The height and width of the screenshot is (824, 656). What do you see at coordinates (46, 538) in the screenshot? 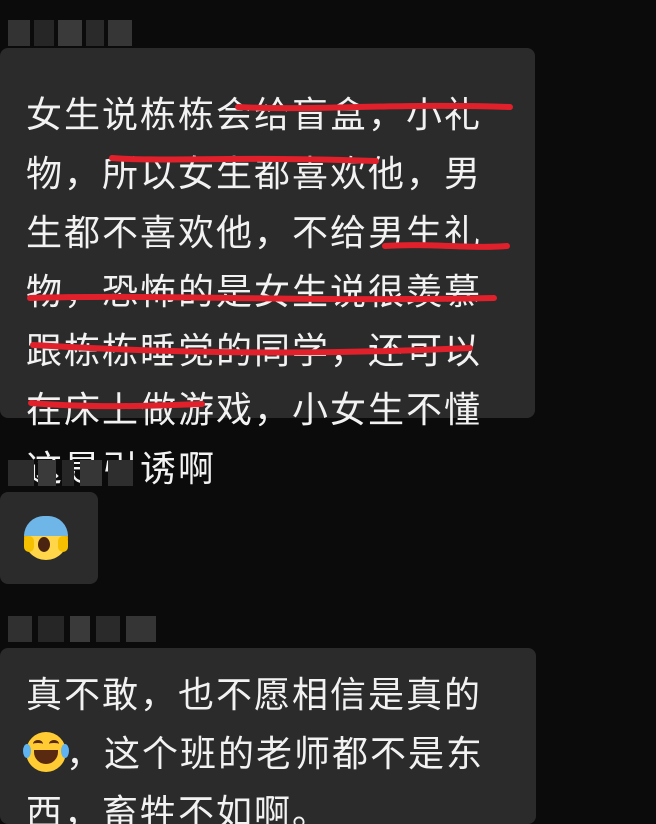
I see `face-screaming-in-fear-icon` at bounding box center [46, 538].